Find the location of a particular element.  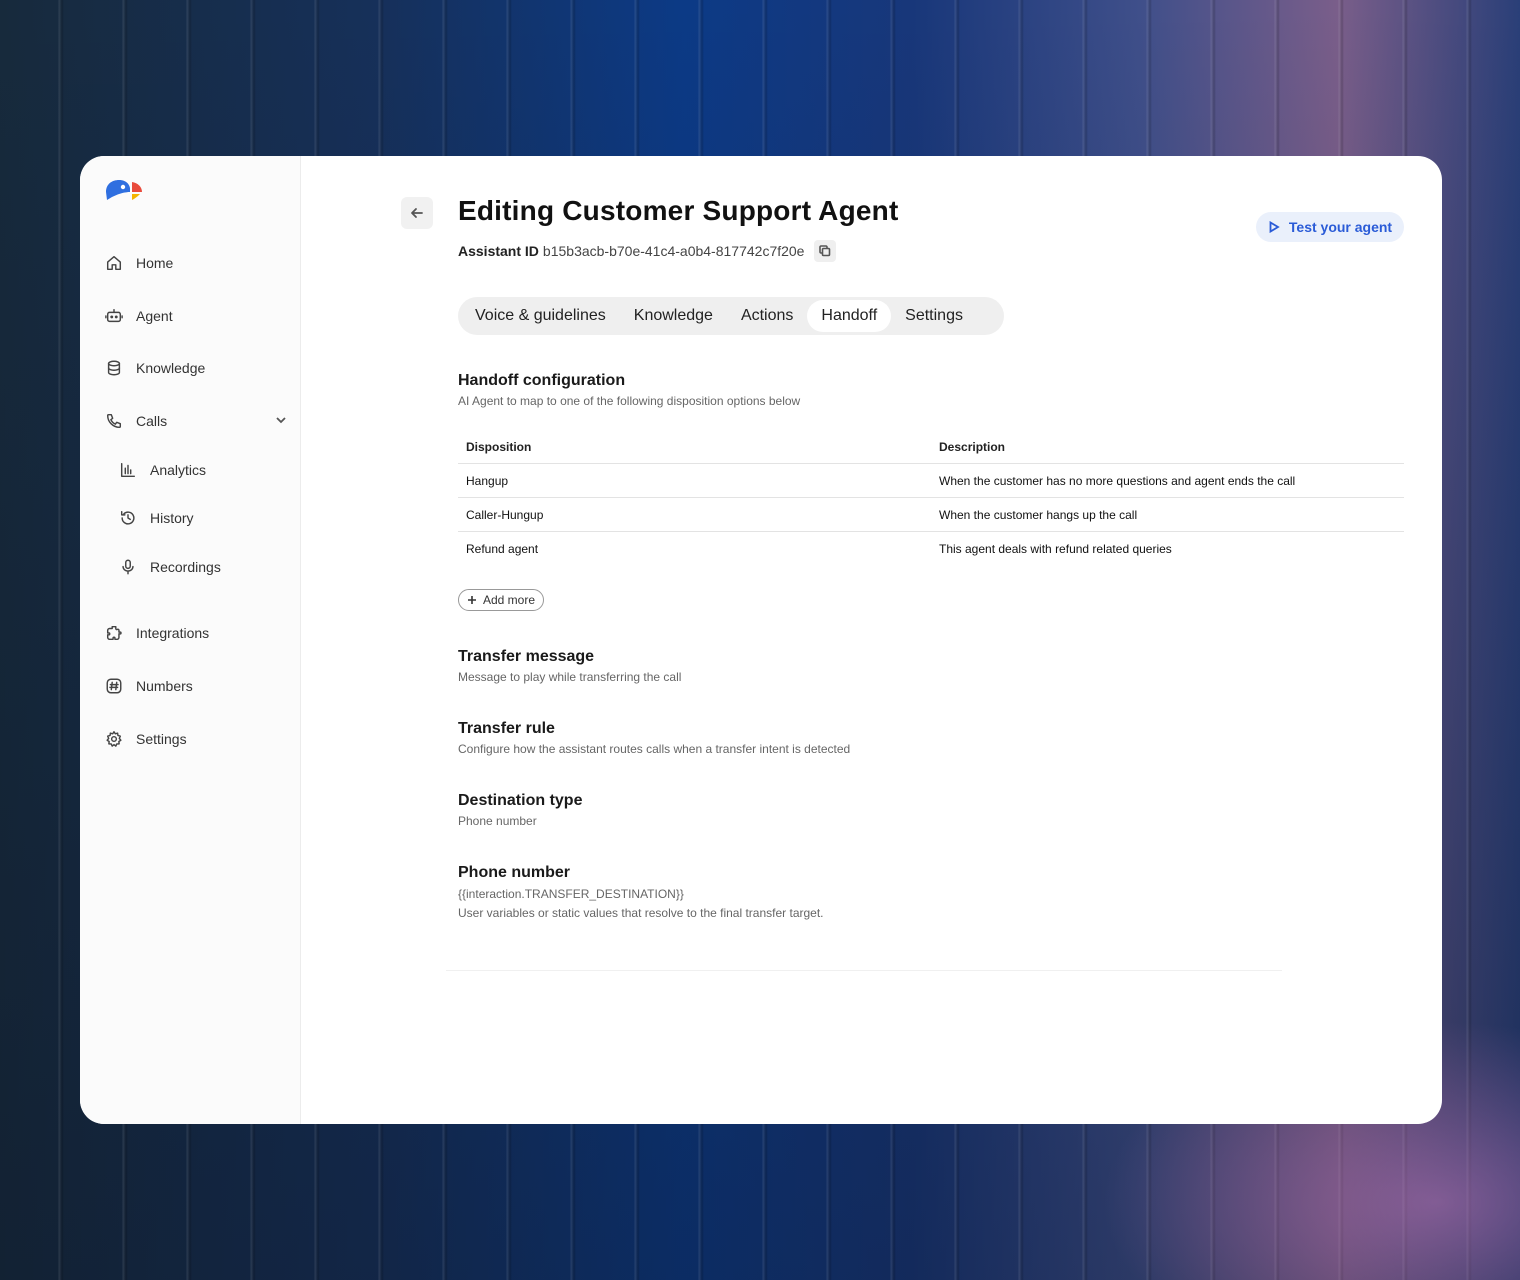

test-agent-button: Test your agent is located at coordinates (1330, 227).